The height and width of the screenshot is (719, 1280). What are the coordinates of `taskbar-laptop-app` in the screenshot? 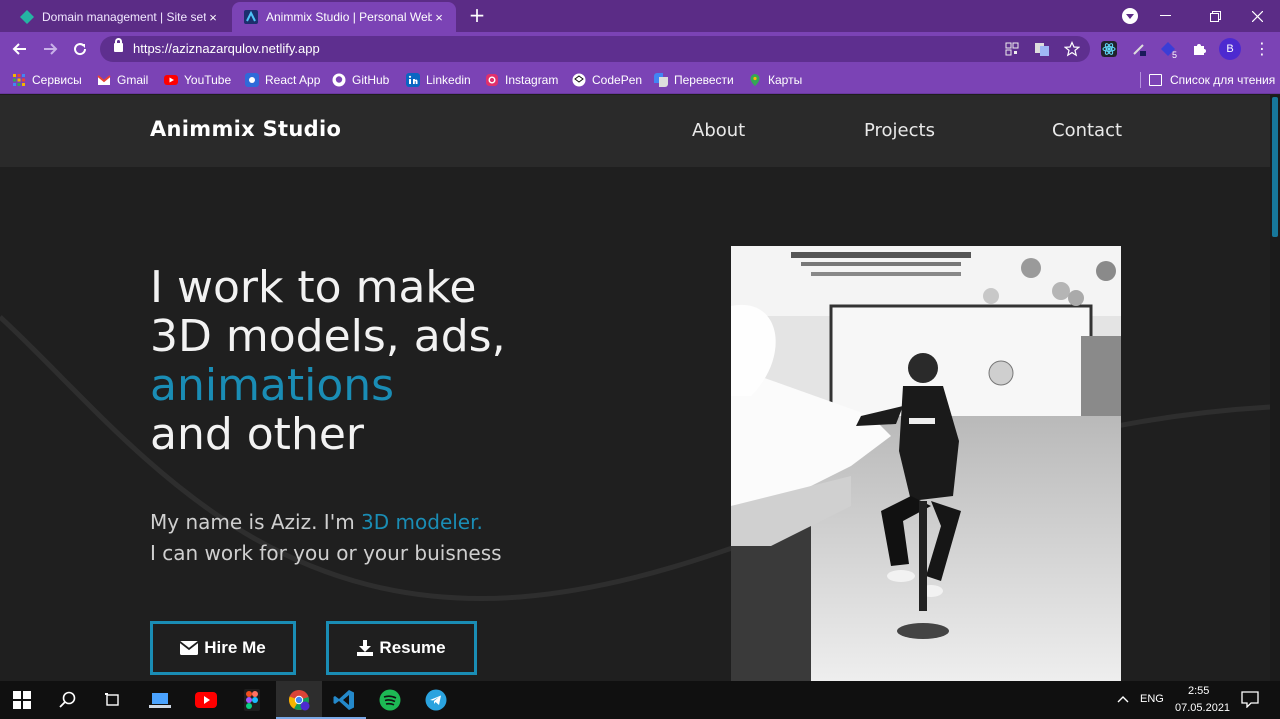 It's located at (160, 700).